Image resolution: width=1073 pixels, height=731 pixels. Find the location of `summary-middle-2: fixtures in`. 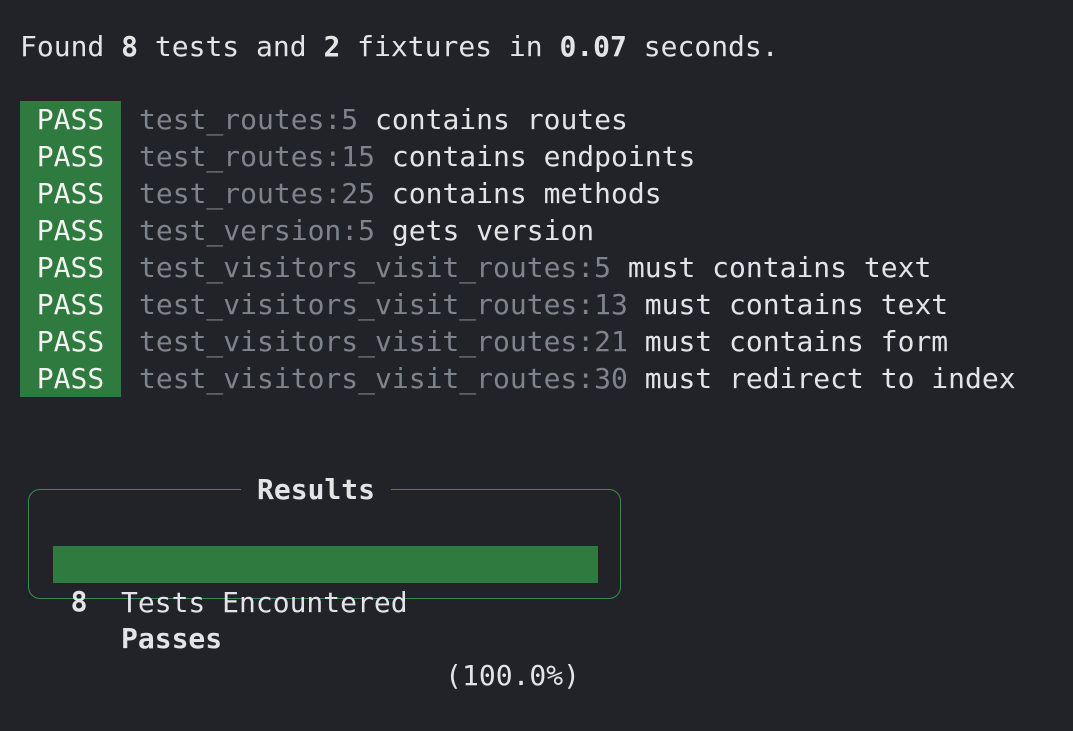

summary-middle-2: fixtures in is located at coordinates (450, 46).